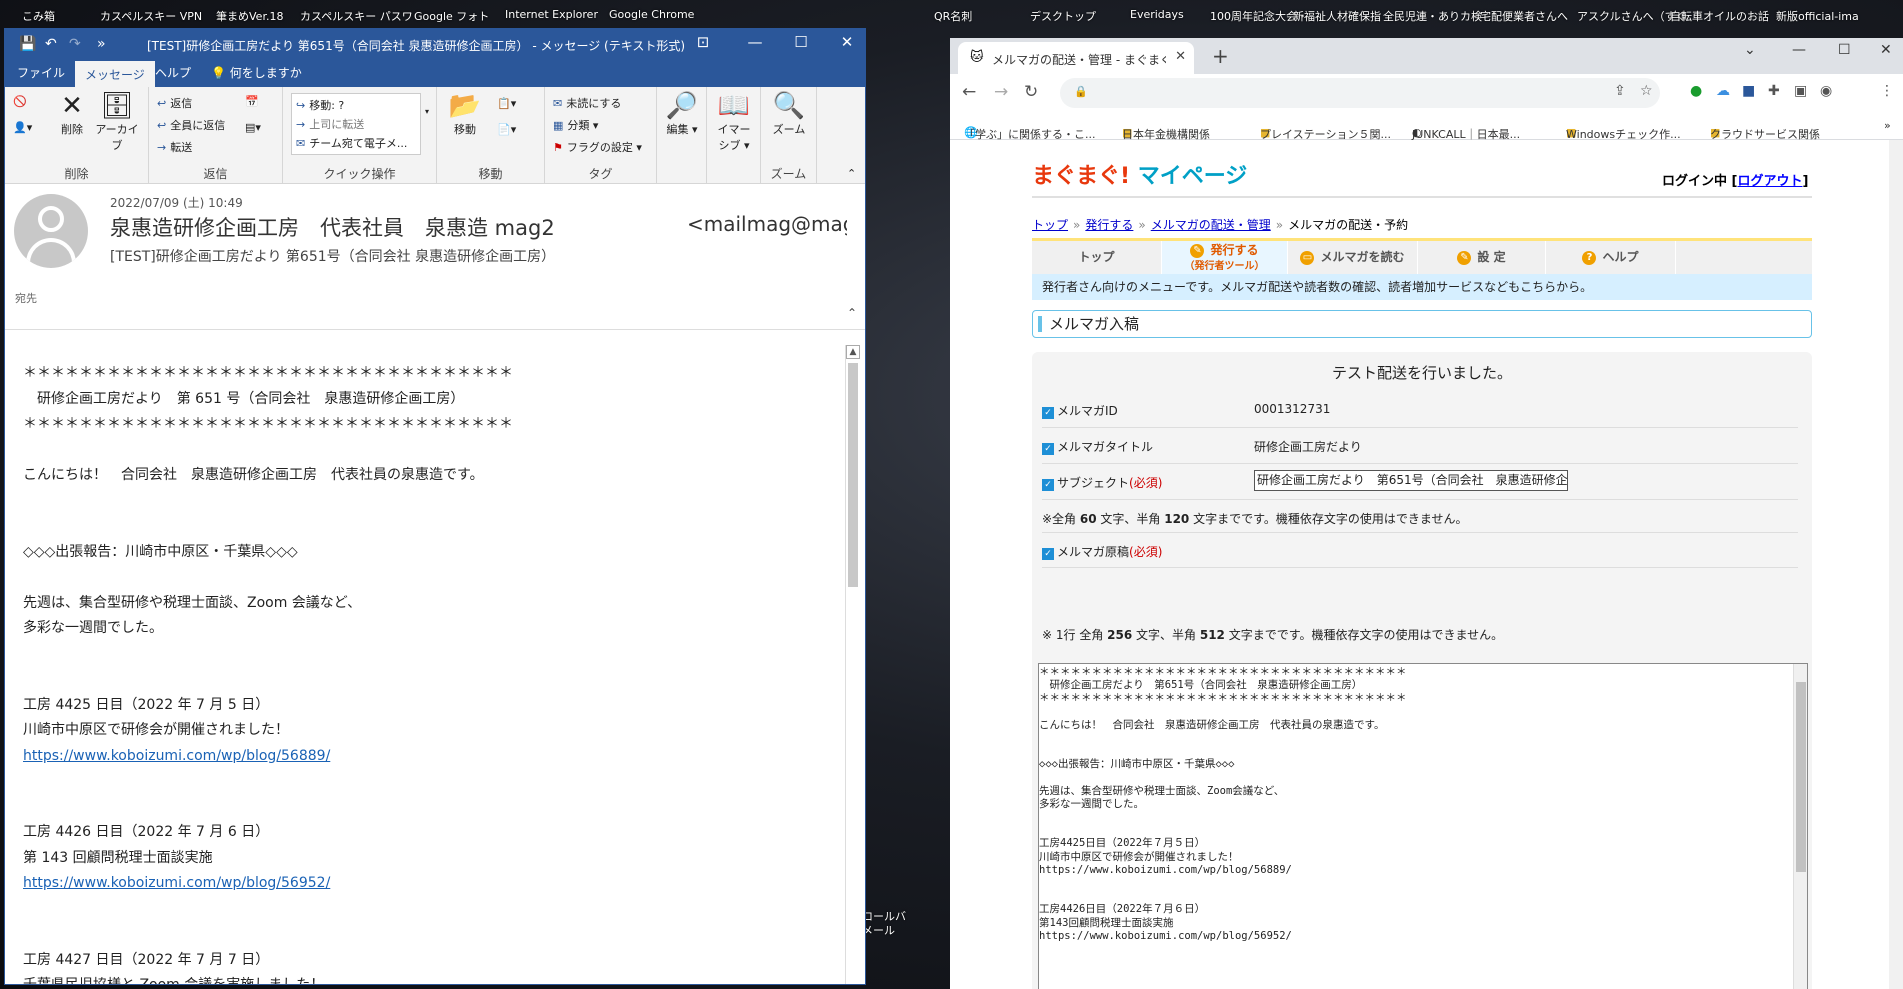 The height and width of the screenshot is (989, 1903). Describe the element at coordinates (256, 73) in the screenshot. I see `tell-me-search: 💡 何をしますか` at that location.